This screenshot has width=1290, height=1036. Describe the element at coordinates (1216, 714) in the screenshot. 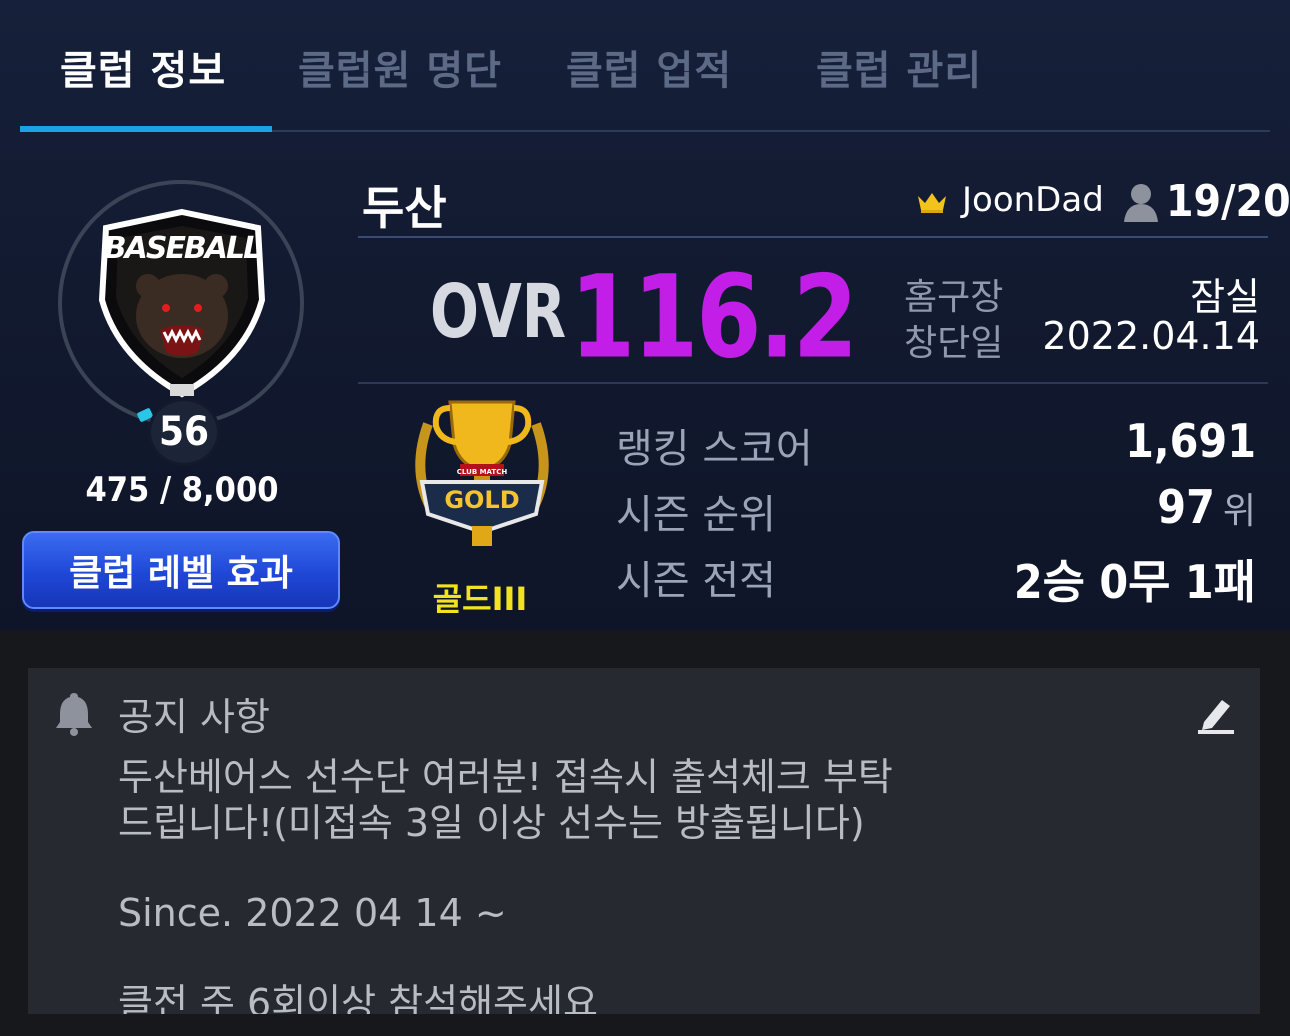

I see `edit-notice-icon` at that location.